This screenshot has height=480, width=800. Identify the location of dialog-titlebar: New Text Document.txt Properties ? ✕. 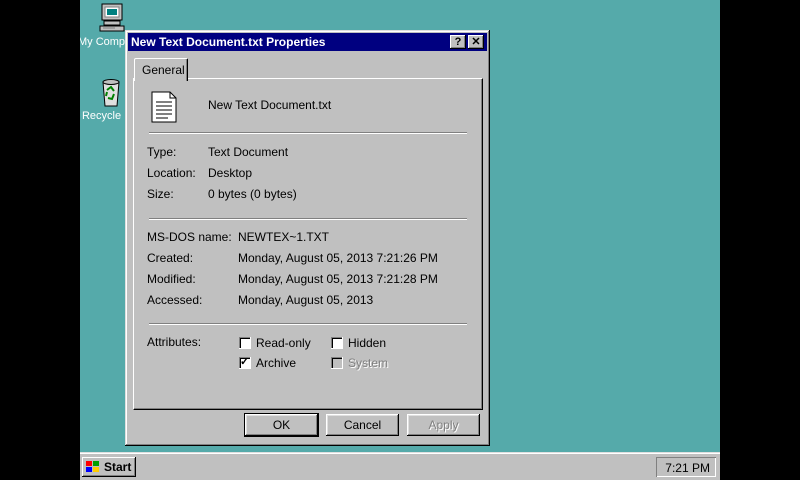
(307, 42).